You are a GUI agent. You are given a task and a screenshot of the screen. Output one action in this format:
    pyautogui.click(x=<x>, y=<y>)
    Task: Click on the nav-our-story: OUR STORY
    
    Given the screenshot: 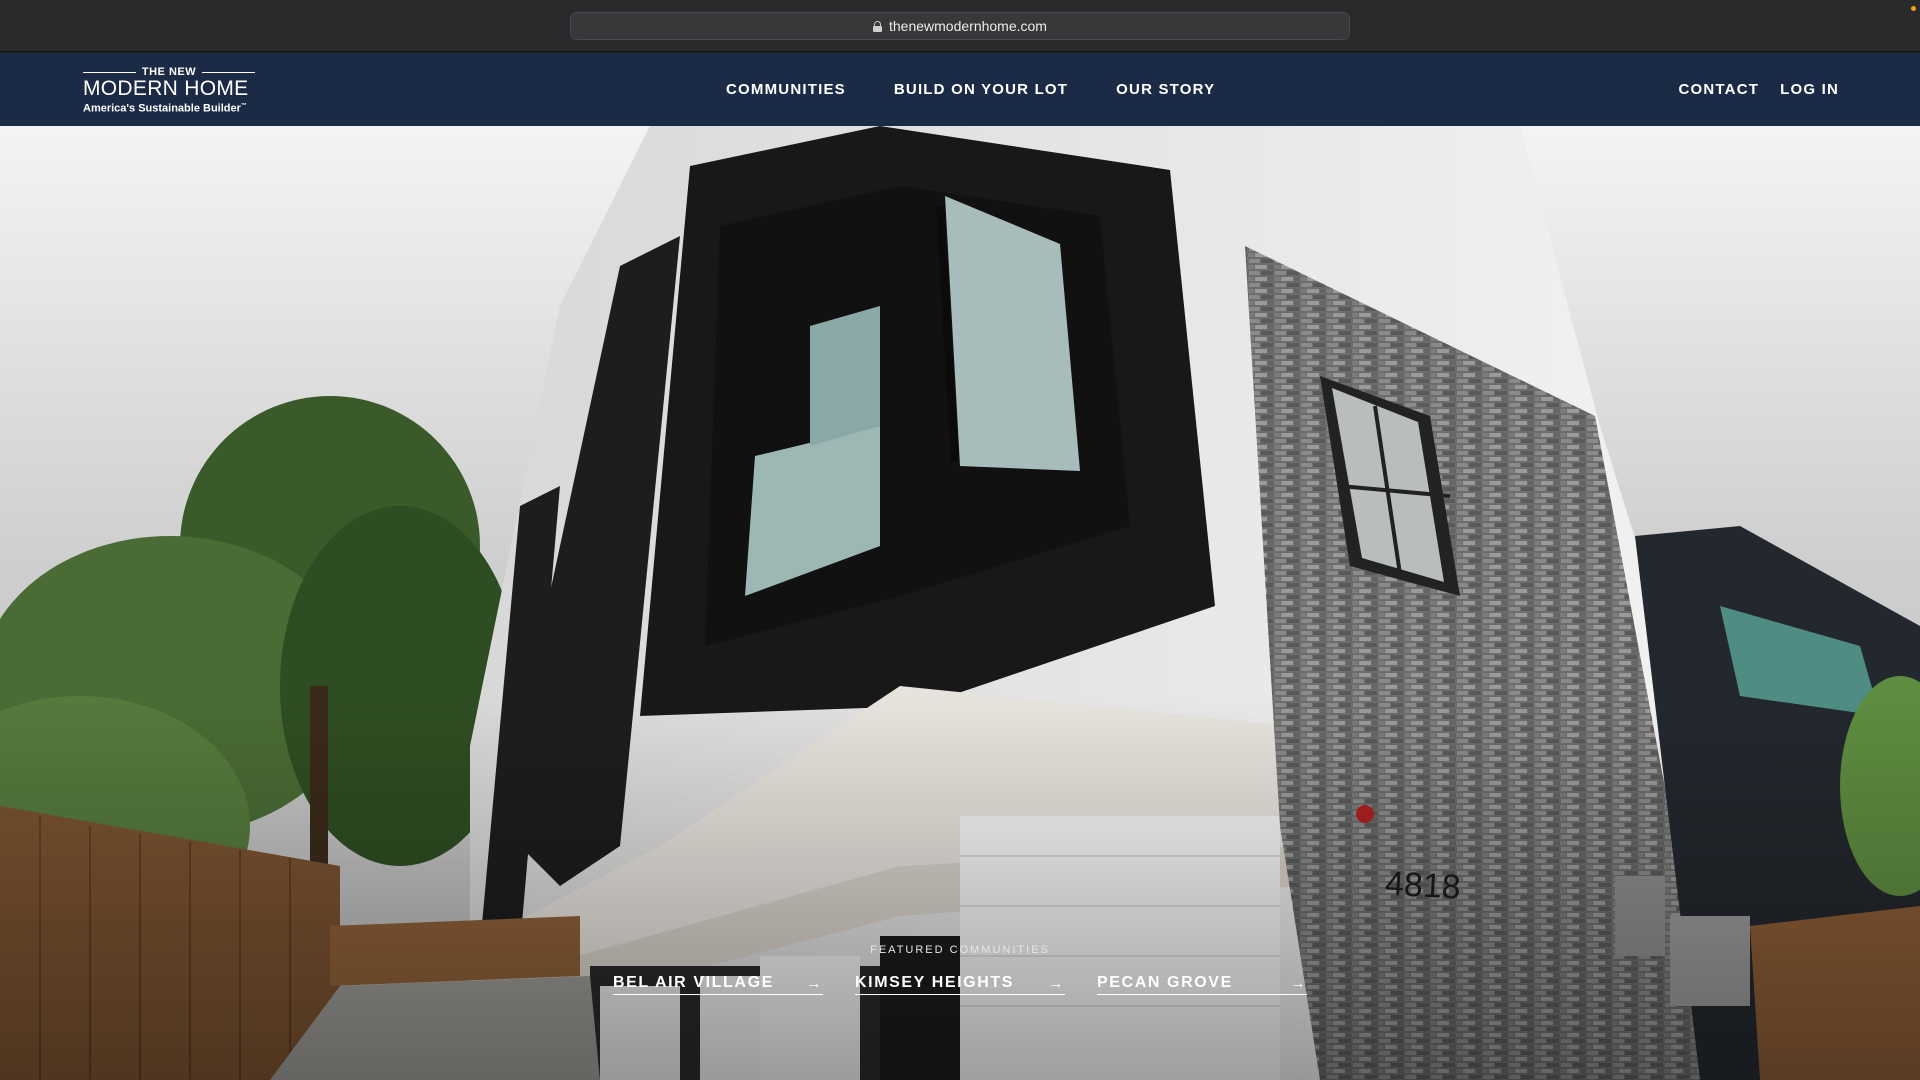 What is the action you would take?
    pyautogui.click(x=1165, y=89)
    